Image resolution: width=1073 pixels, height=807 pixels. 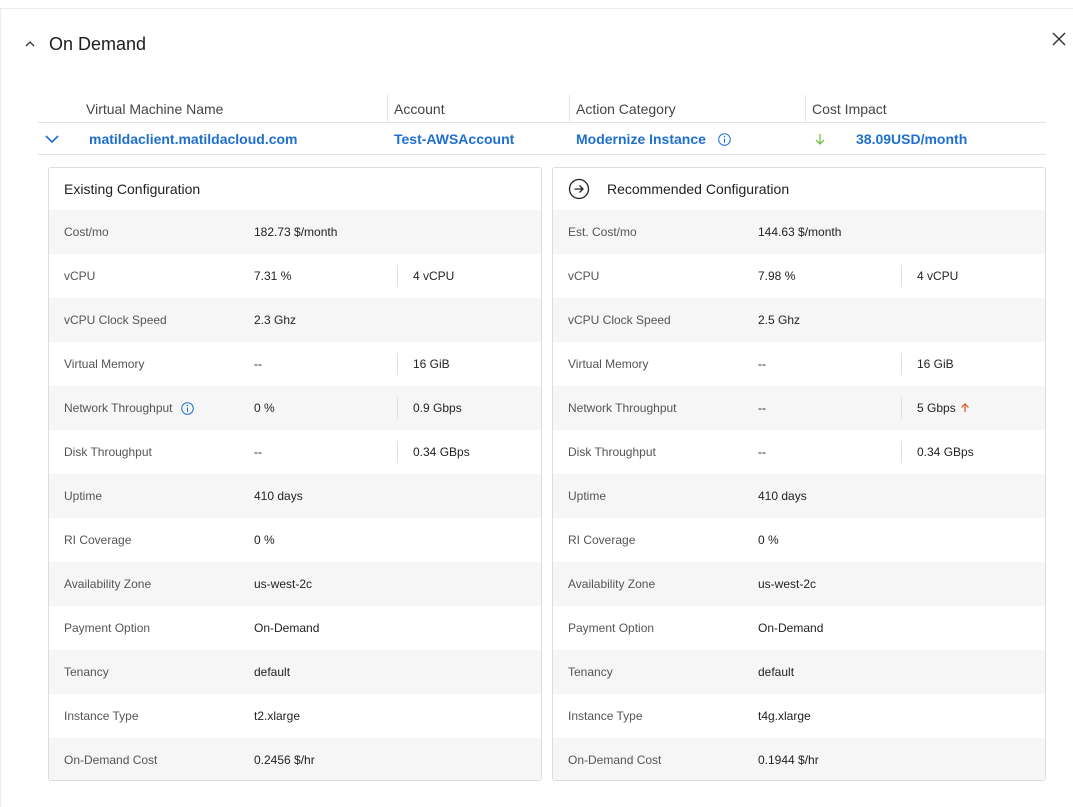 I want to click on vm-cell: matildaclient.matildacloud.com, so click(x=213, y=139).